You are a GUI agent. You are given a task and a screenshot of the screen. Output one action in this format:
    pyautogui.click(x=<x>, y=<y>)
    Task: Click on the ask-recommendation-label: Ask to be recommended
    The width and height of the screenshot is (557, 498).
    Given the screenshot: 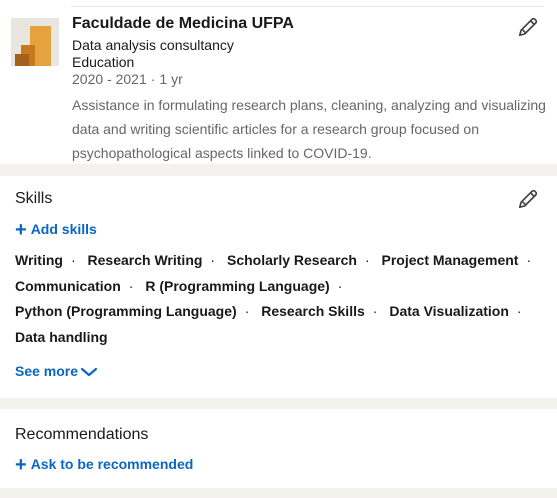 What is the action you would take?
    pyautogui.click(x=112, y=464)
    